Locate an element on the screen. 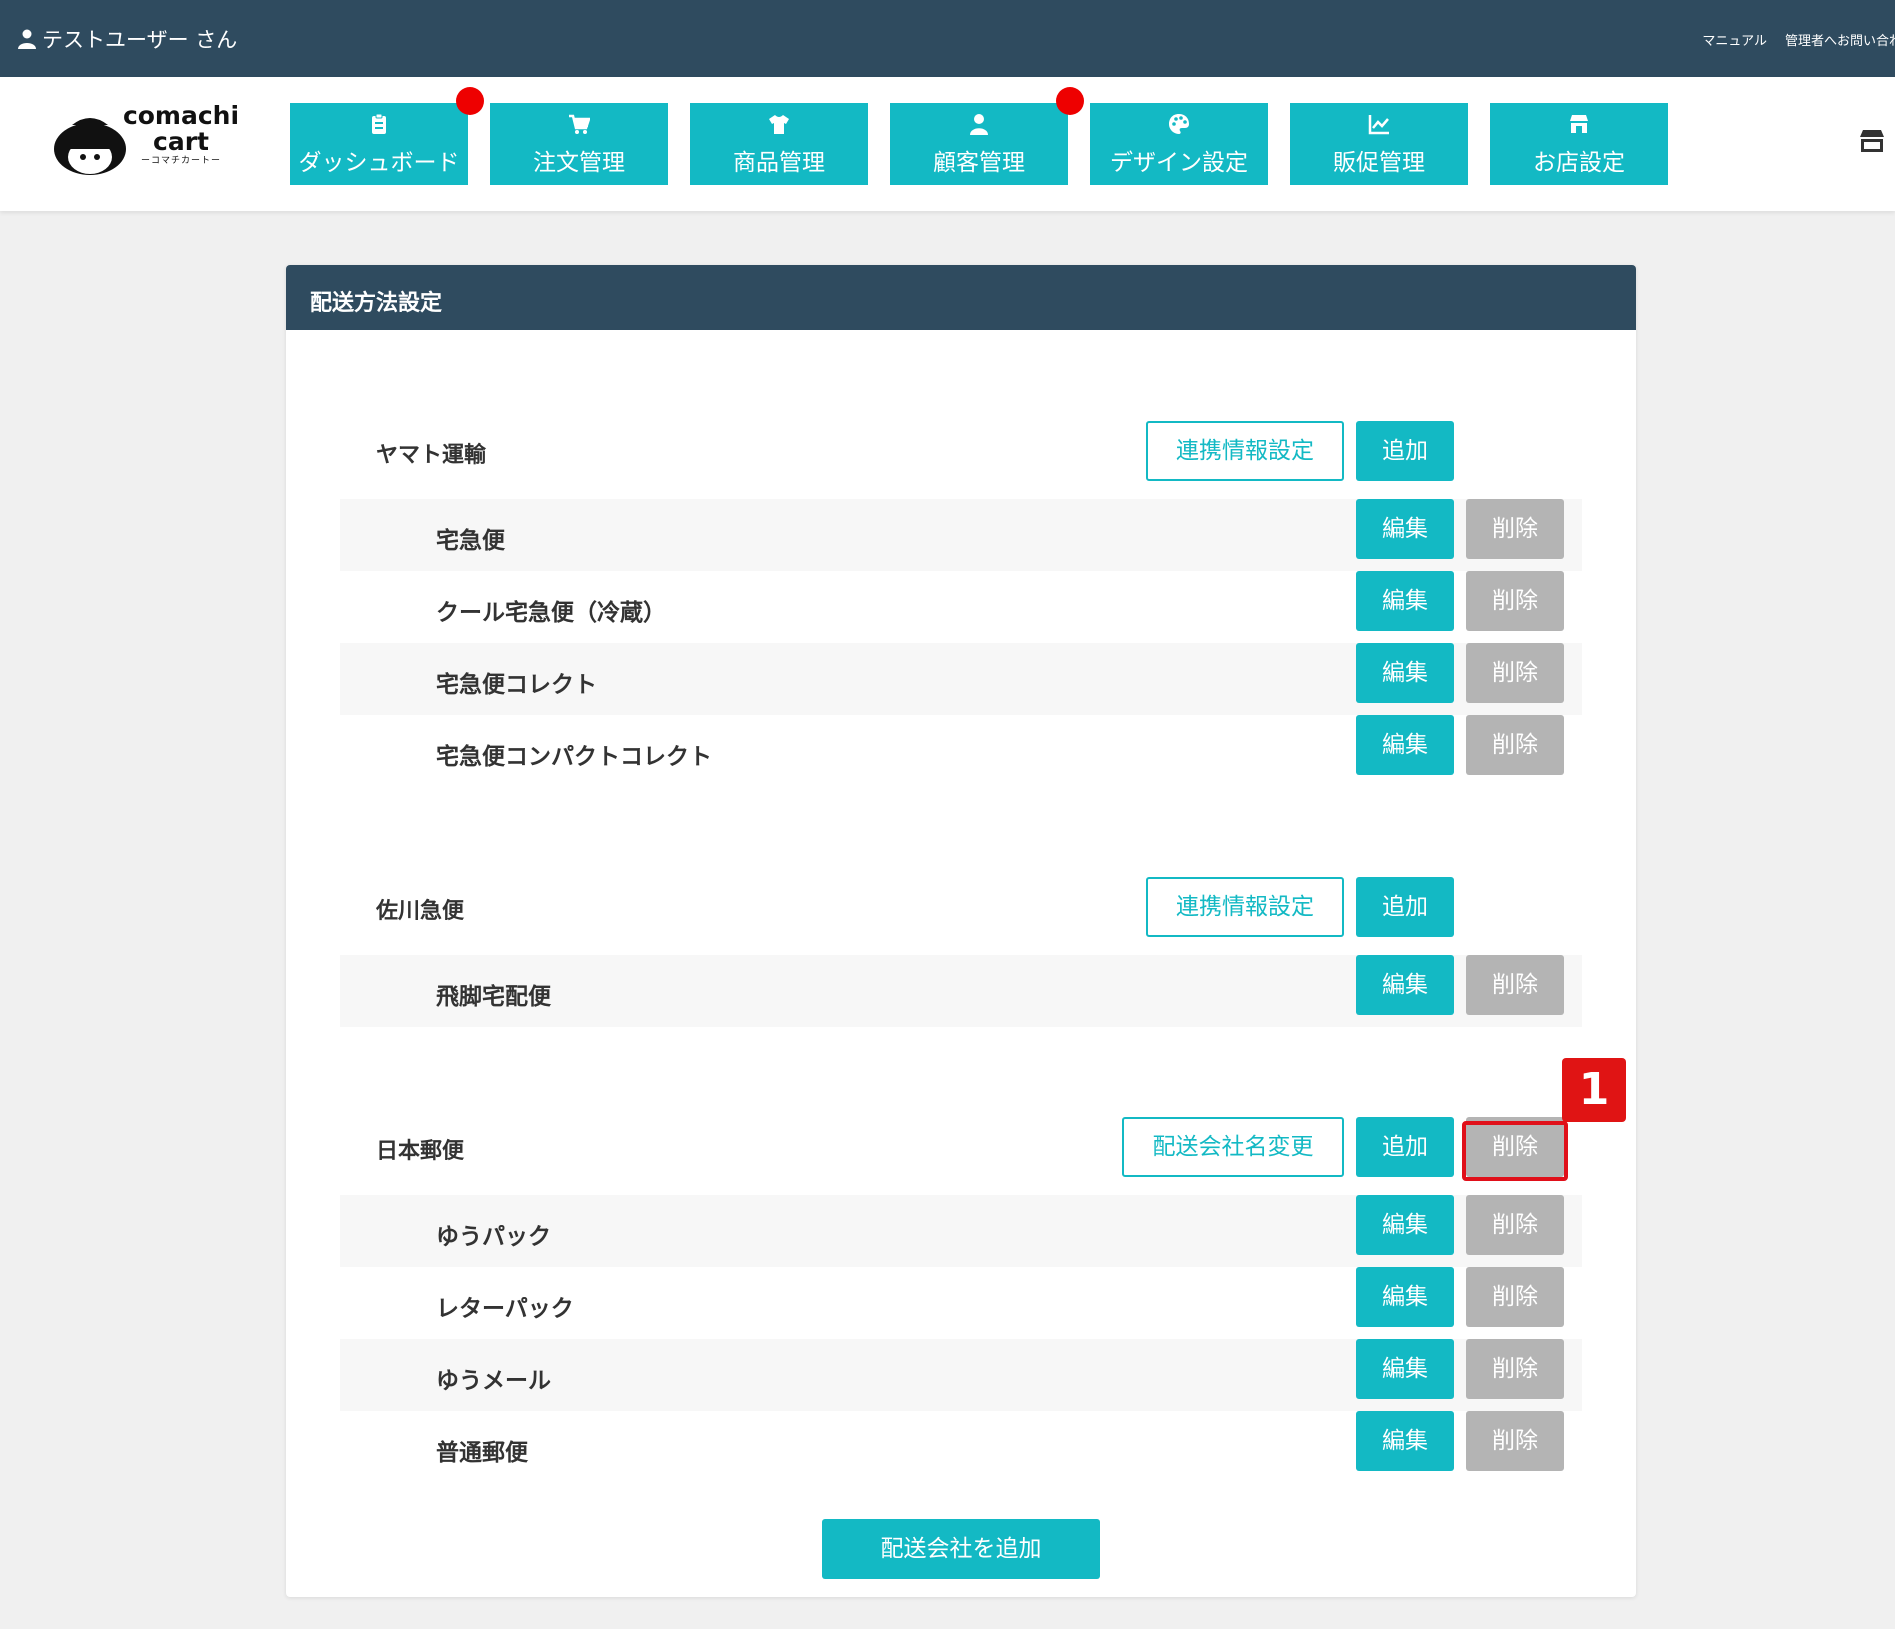  nav-customers-label: 顧客管理 is located at coordinates (979, 163).